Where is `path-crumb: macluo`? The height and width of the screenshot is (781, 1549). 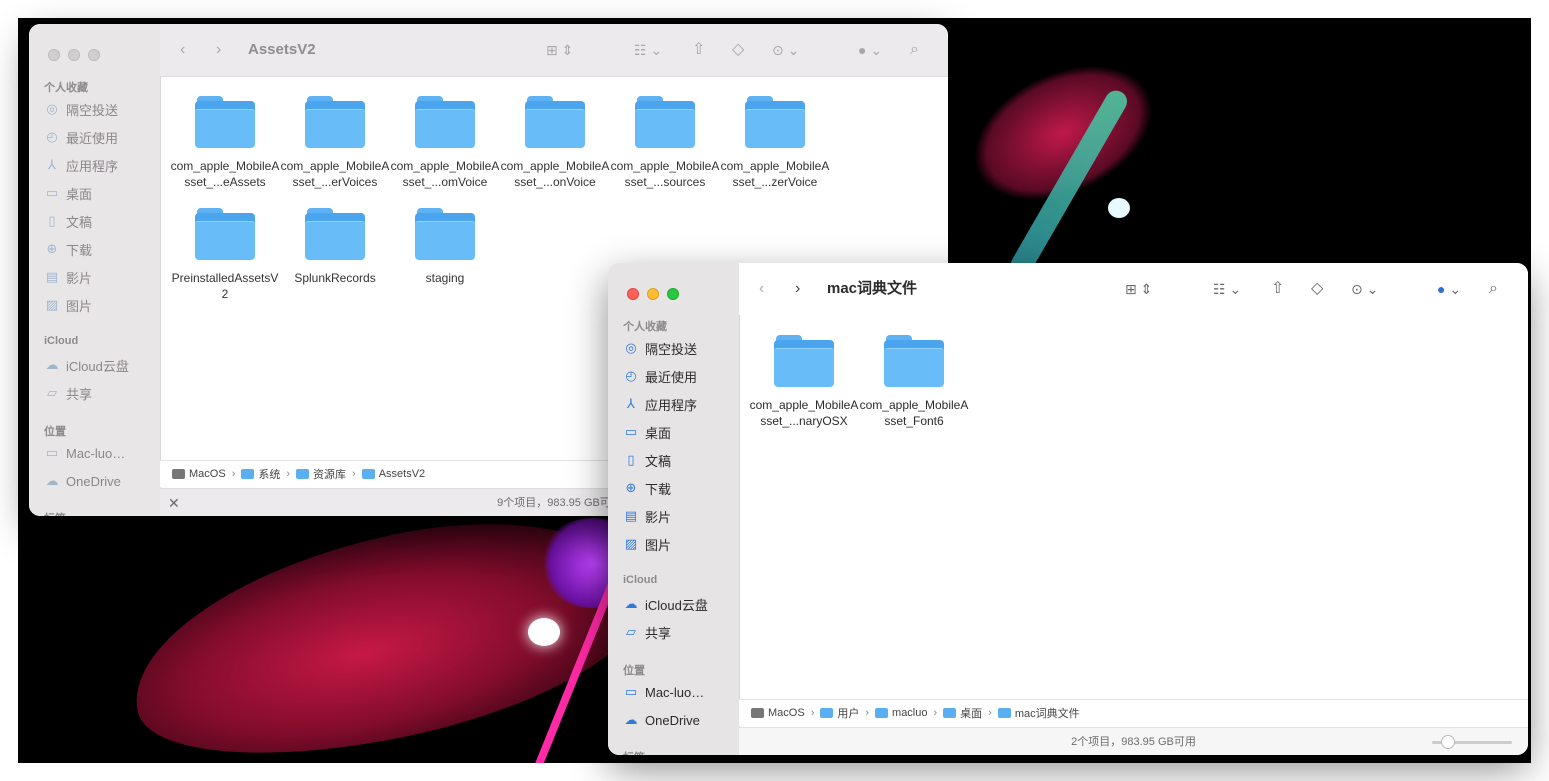 path-crumb: macluo is located at coordinates (901, 713).